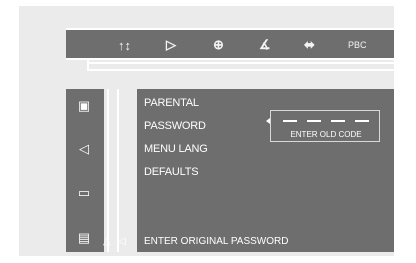 This screenshot has width=416, height=263. Describe the element at coordinates (326, 134) in the screenshot. I see `code-entry-label: ENTER OLD CODE` at that location.